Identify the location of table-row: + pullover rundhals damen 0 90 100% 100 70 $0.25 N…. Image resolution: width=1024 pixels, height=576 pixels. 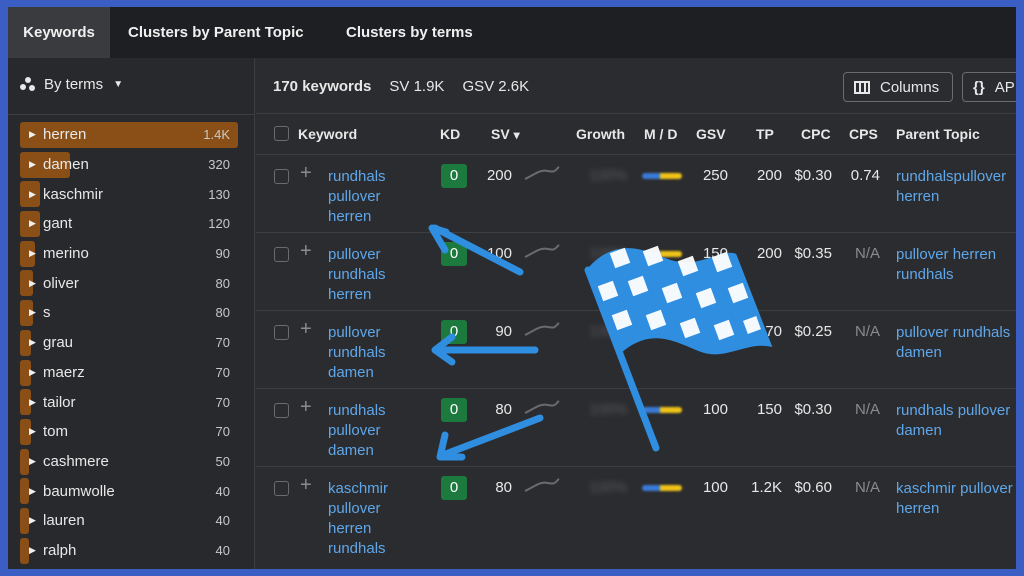
(636, 349).